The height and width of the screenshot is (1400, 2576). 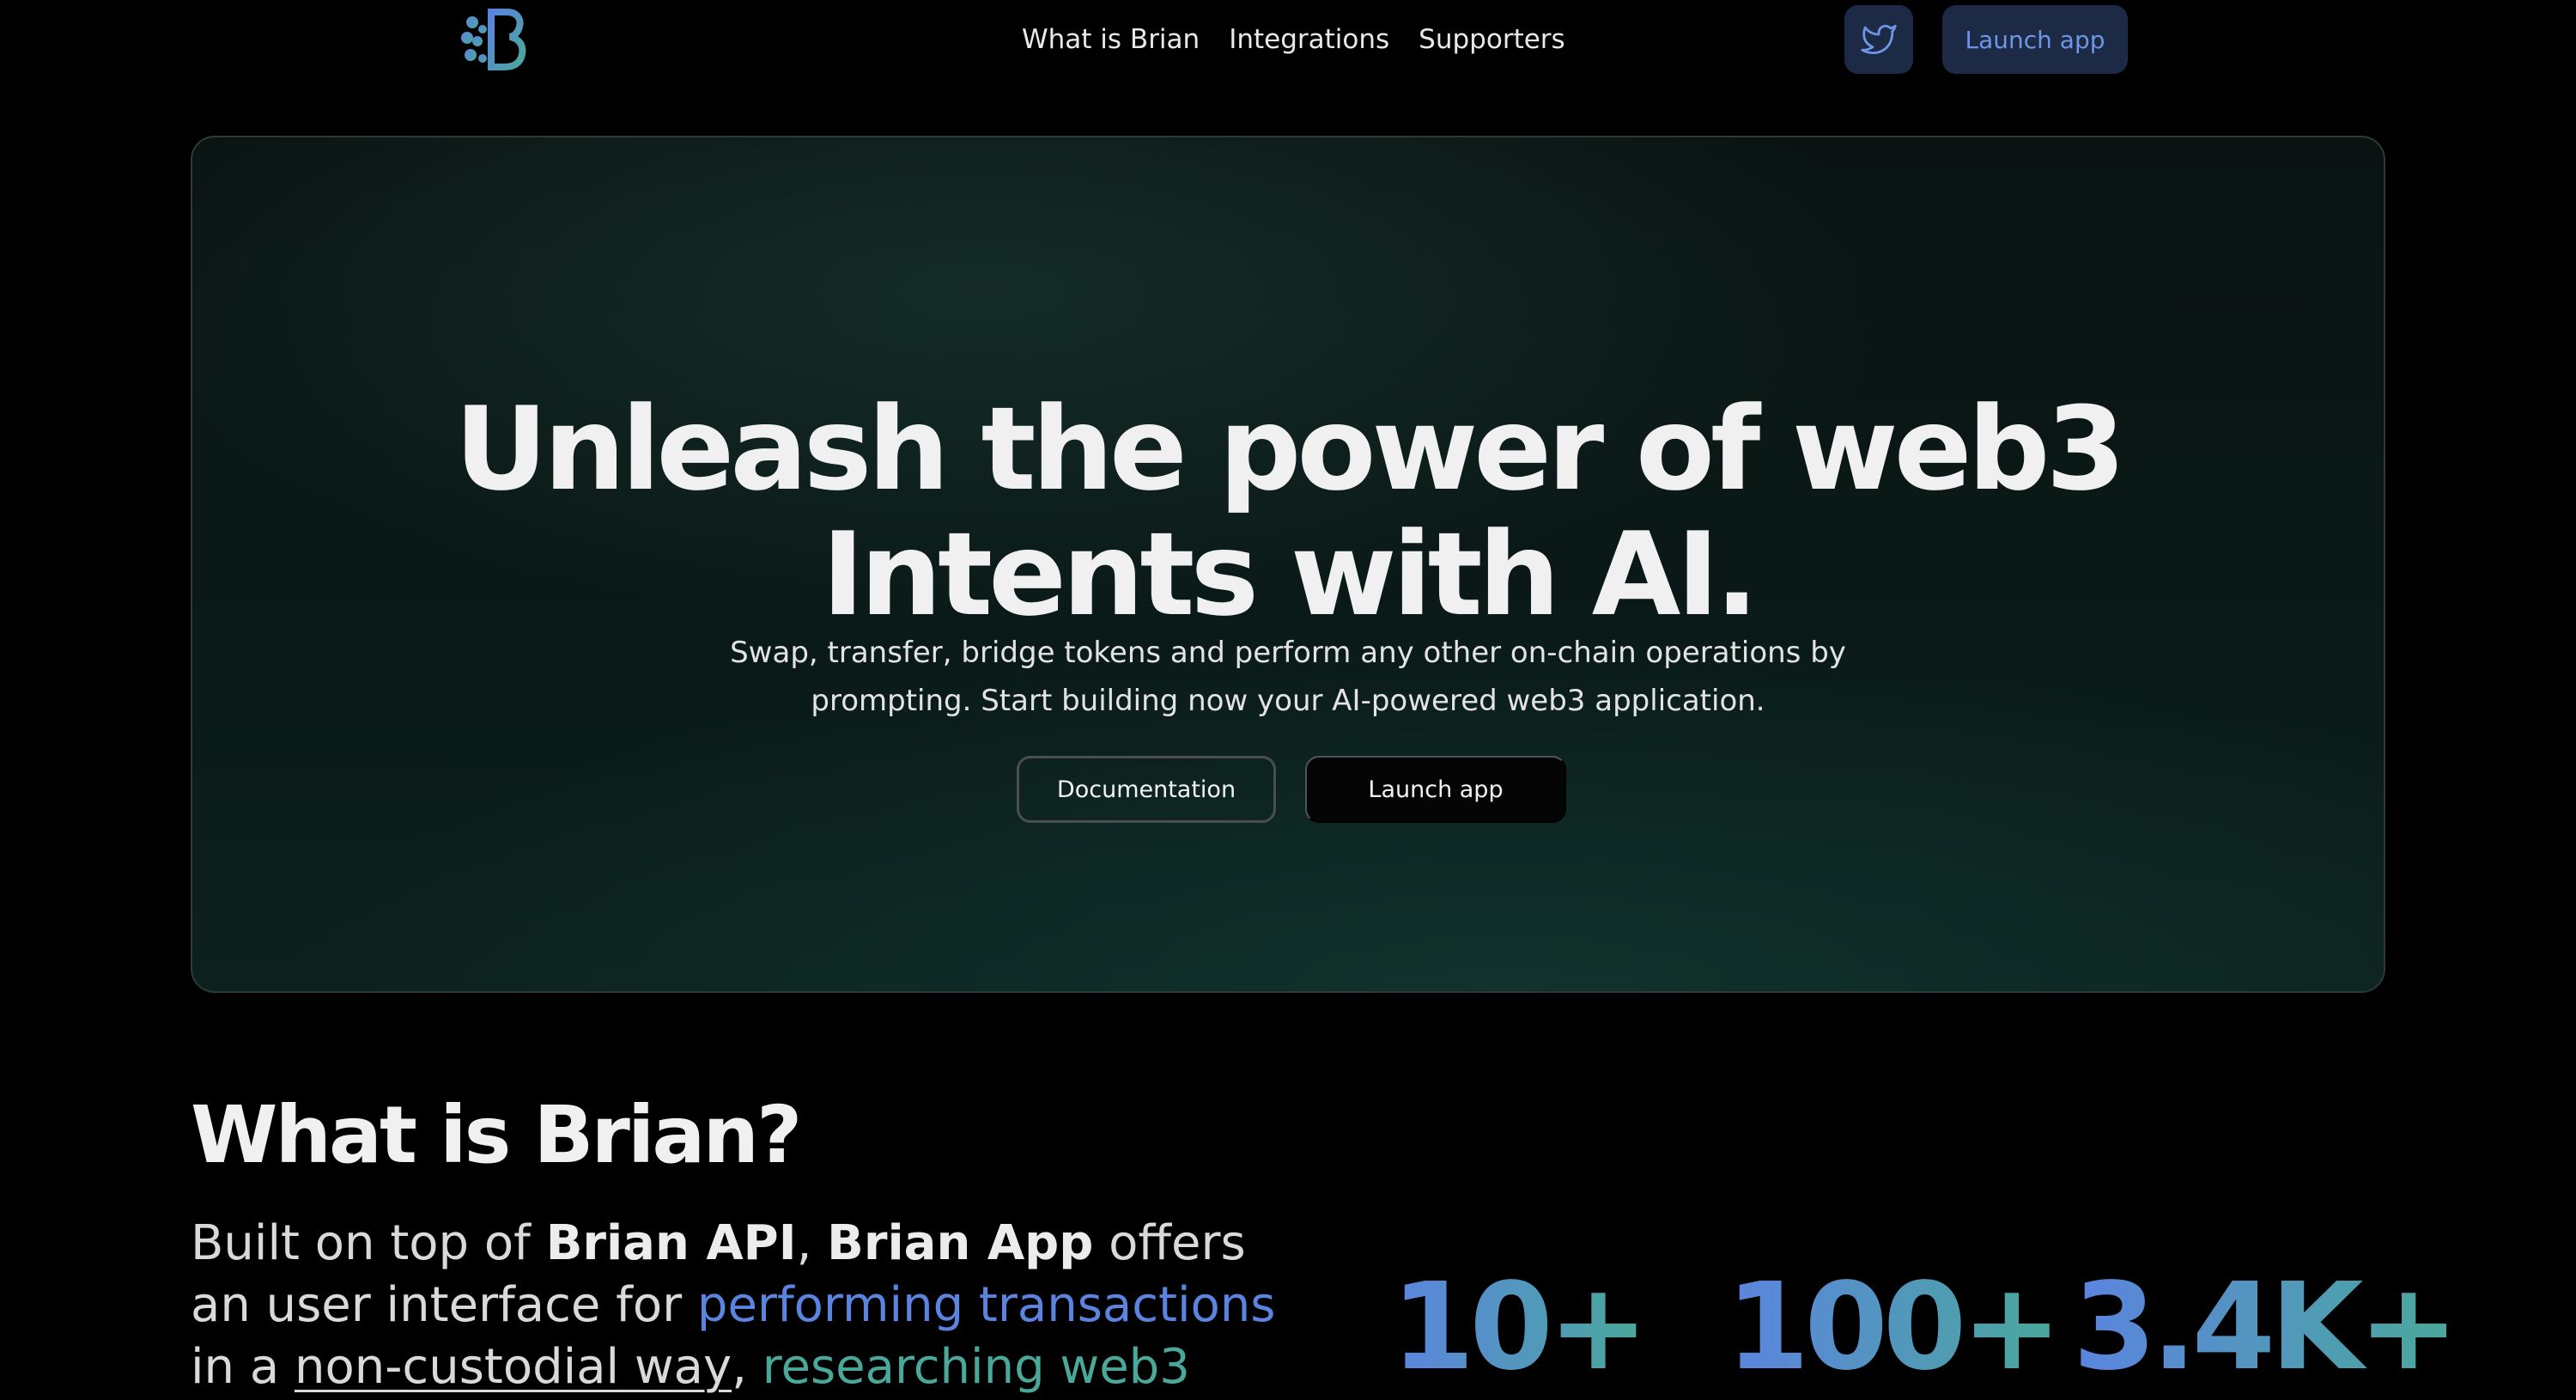 I want to click on stat-users: 3.4K+, so click(x=2266, y=1327).